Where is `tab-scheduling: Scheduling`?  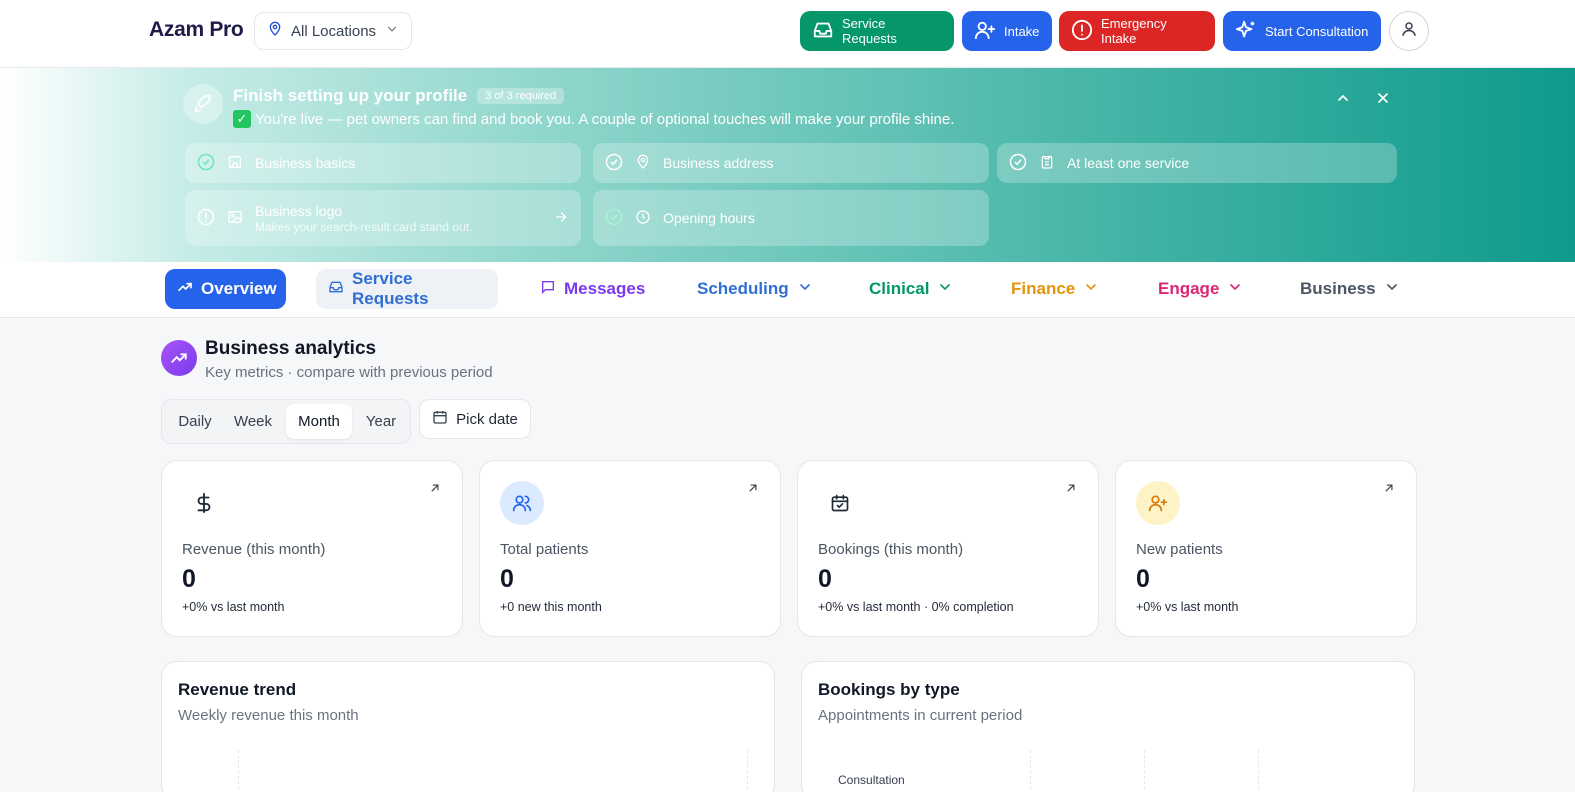 tab-scheduling: Scheduling is located at coordinates (755, 289).